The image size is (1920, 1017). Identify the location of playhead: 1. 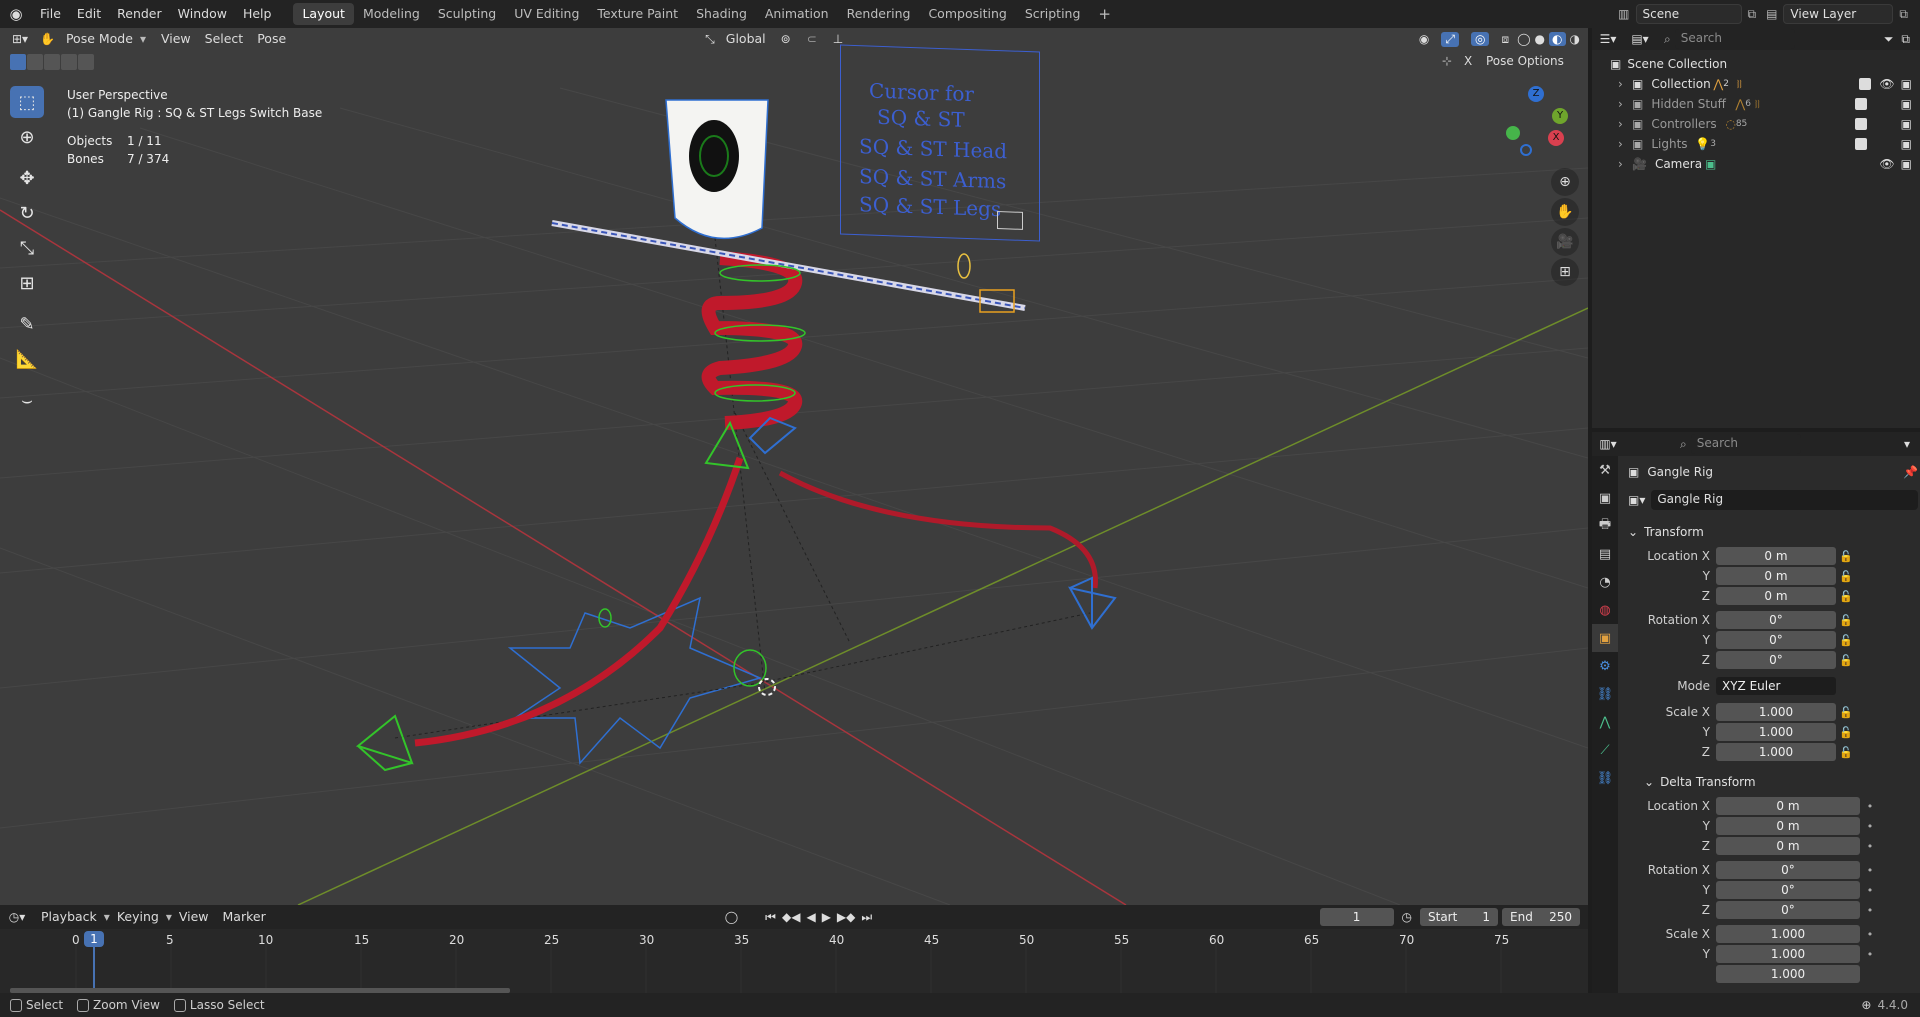
(94, 939).